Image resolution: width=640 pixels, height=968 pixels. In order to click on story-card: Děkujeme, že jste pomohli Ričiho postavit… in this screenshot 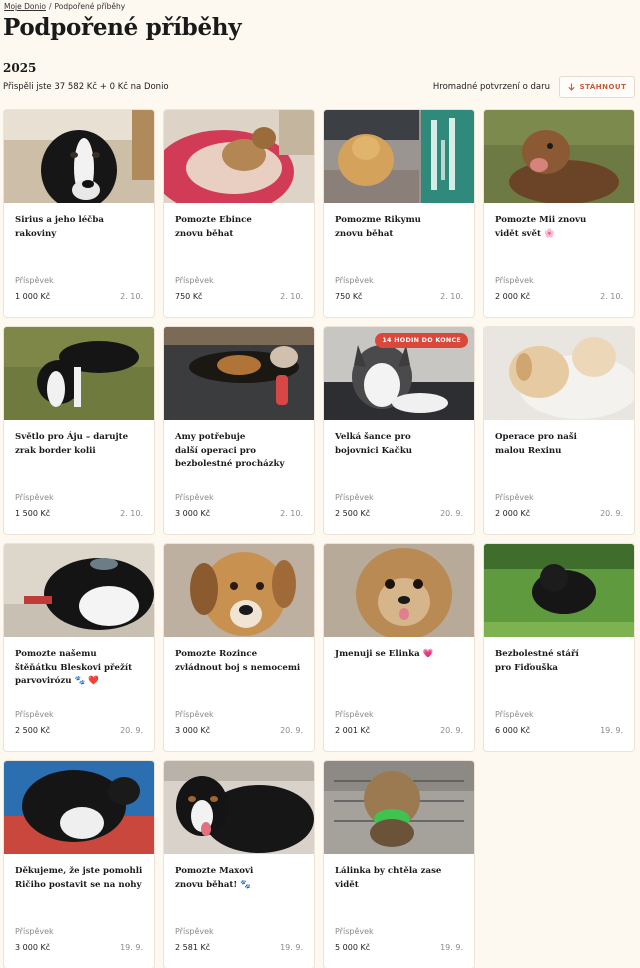, I will do `click(79, 864)`.